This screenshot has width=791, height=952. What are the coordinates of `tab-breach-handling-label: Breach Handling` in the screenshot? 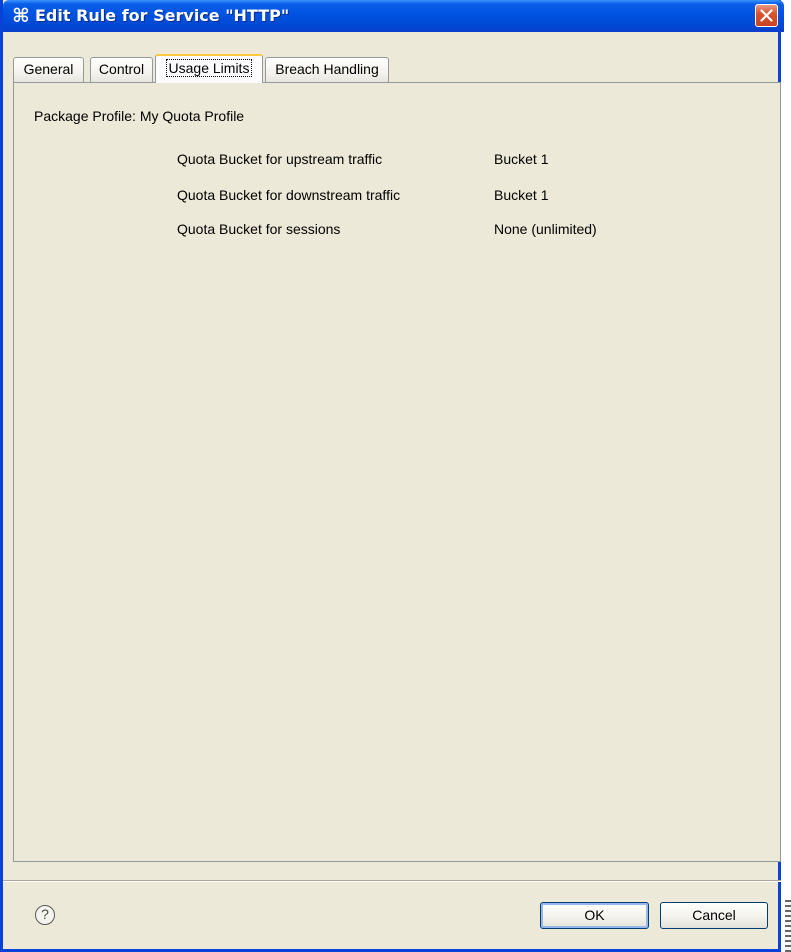 It's located at (327, 69).